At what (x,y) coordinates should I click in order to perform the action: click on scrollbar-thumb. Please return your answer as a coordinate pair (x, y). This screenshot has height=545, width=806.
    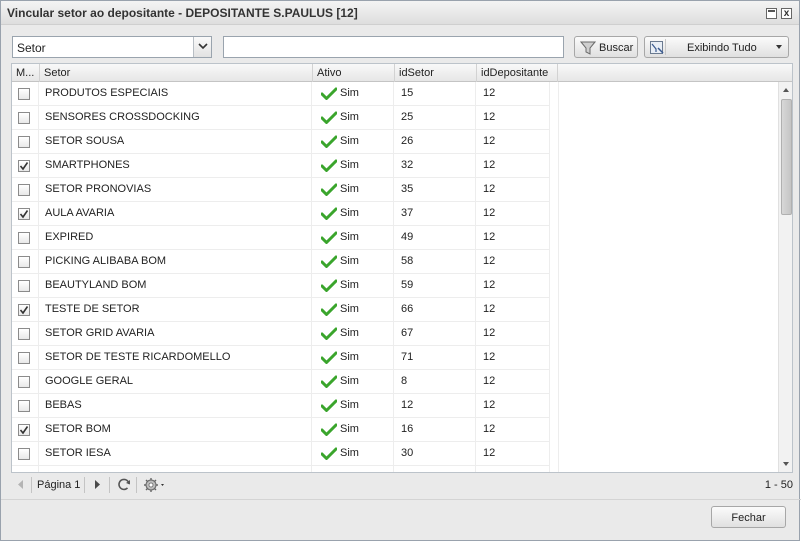
    Looking at the image, I should click on (786, 157).